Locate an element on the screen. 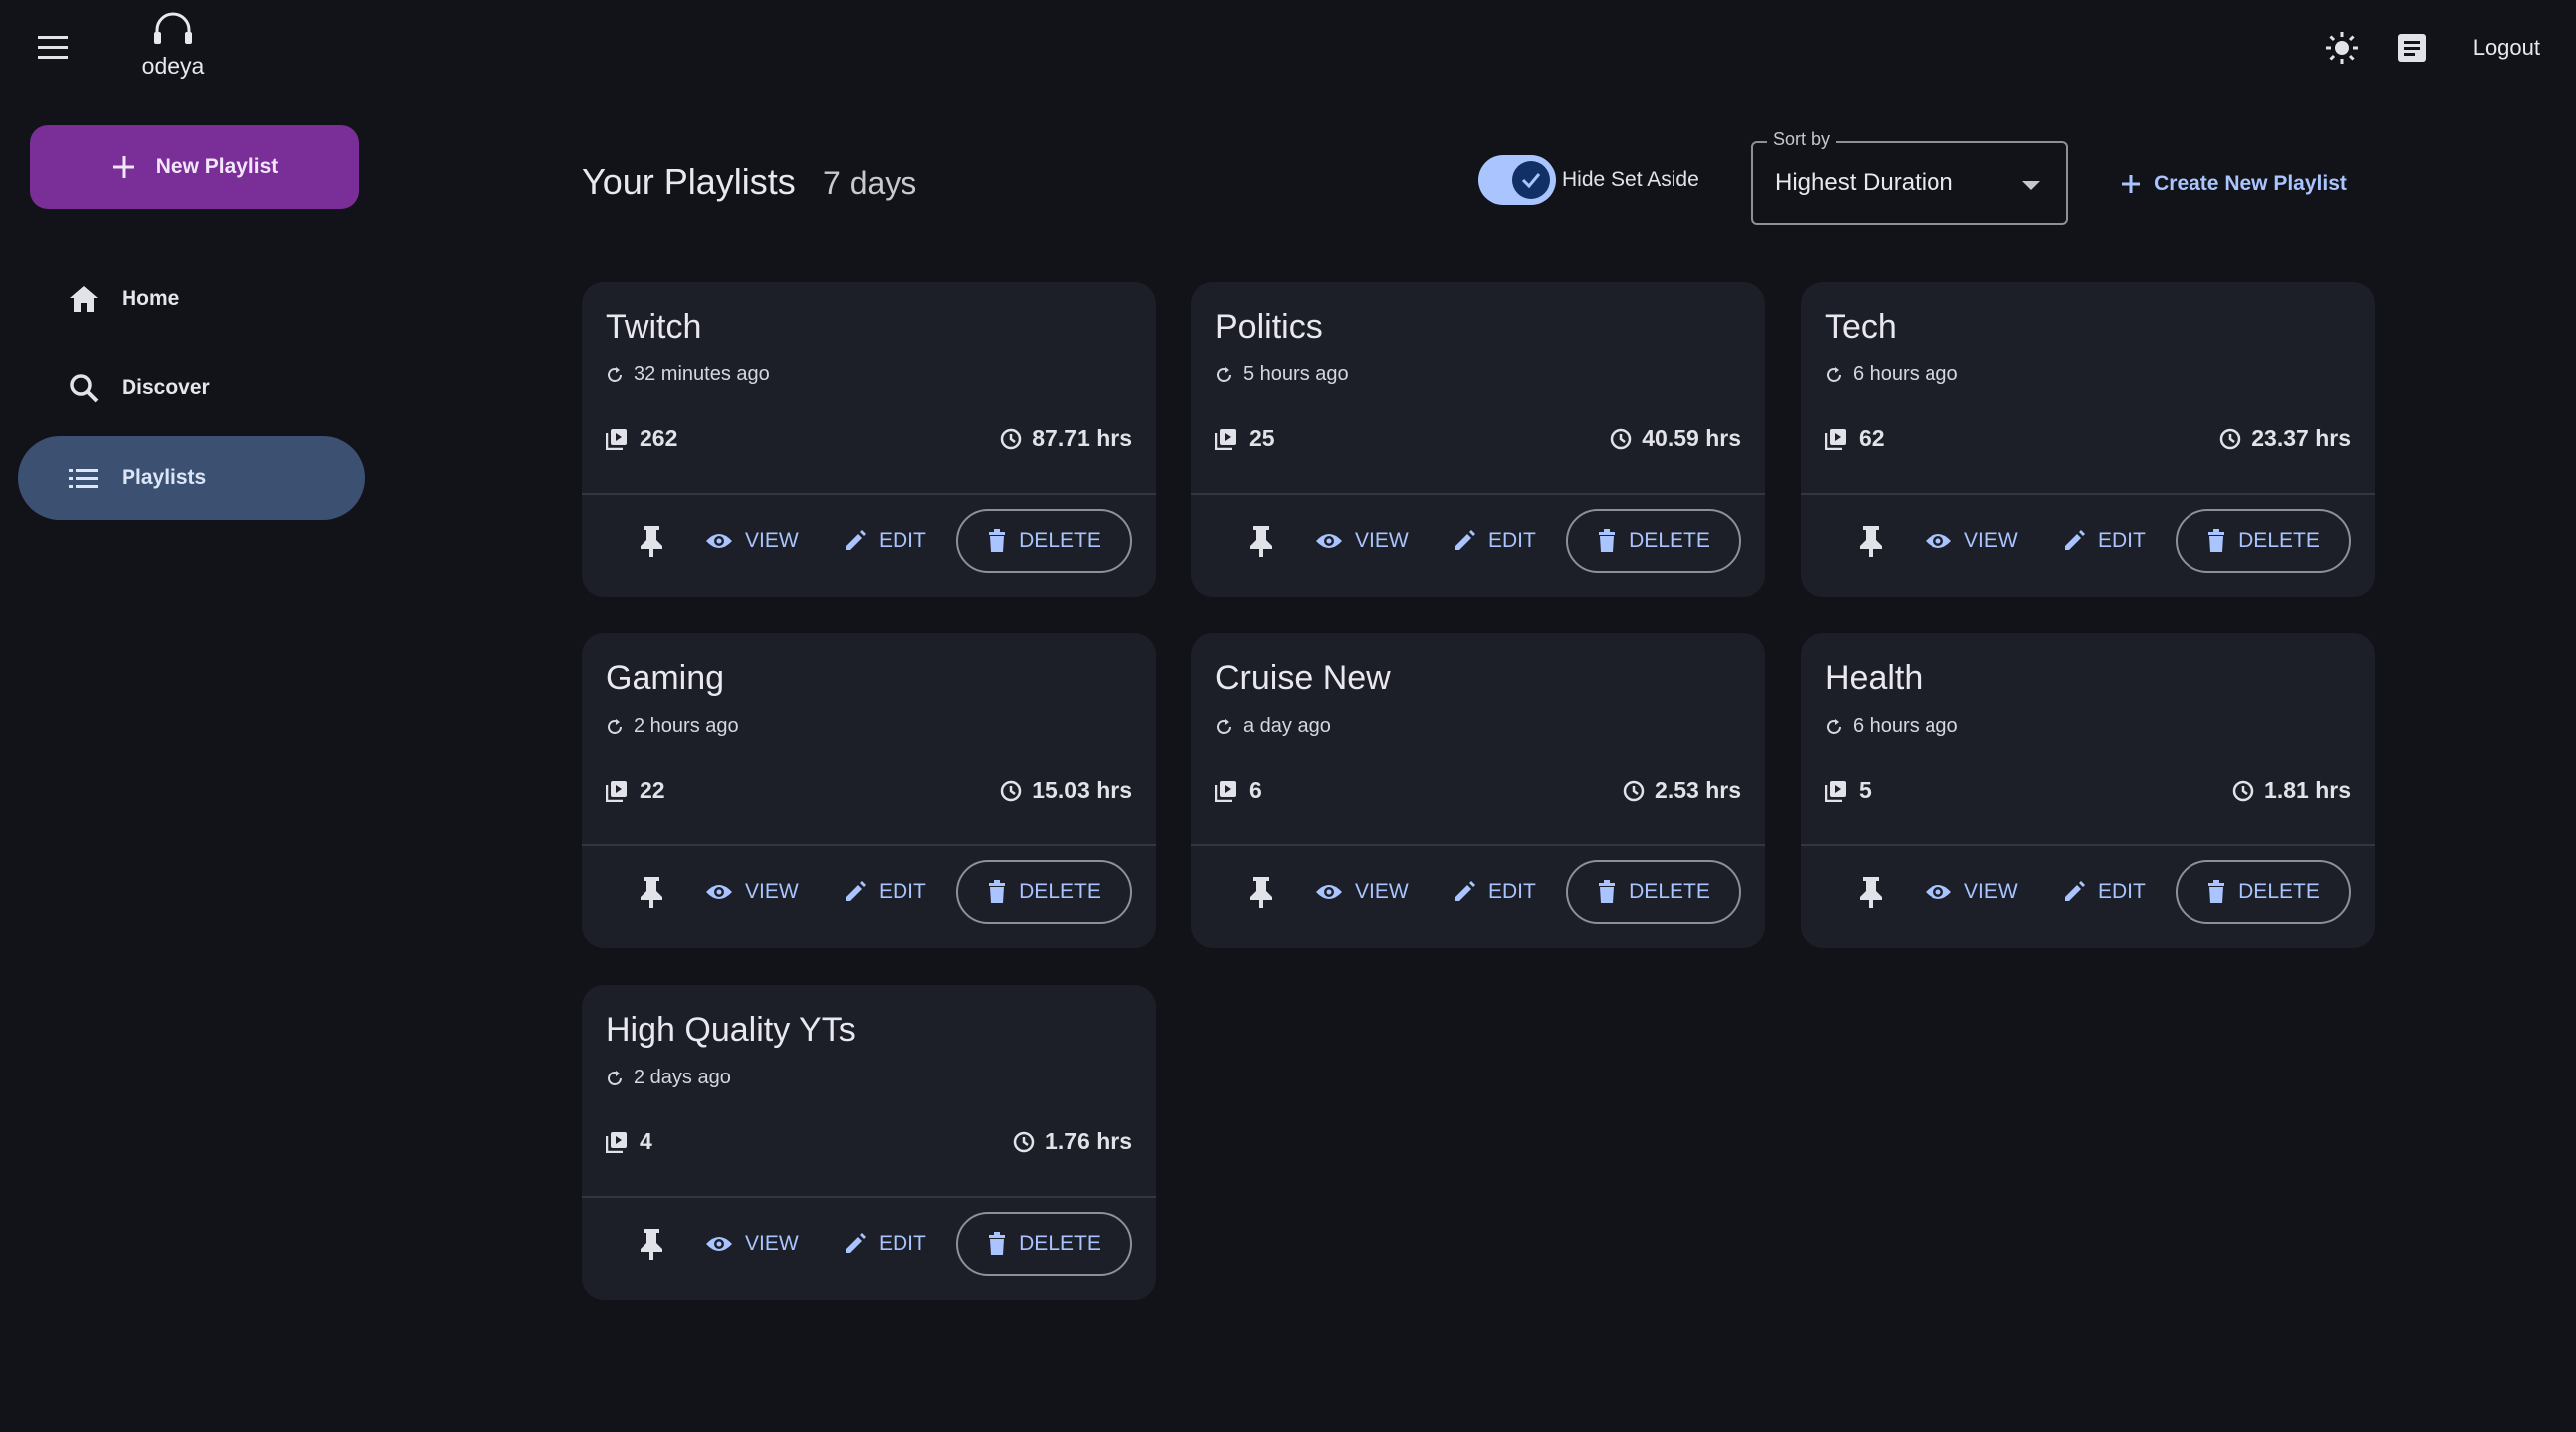 This screenshot has width=2576, height=1432. playlist-video-count: 4 is located at coordinates (629, 1141).